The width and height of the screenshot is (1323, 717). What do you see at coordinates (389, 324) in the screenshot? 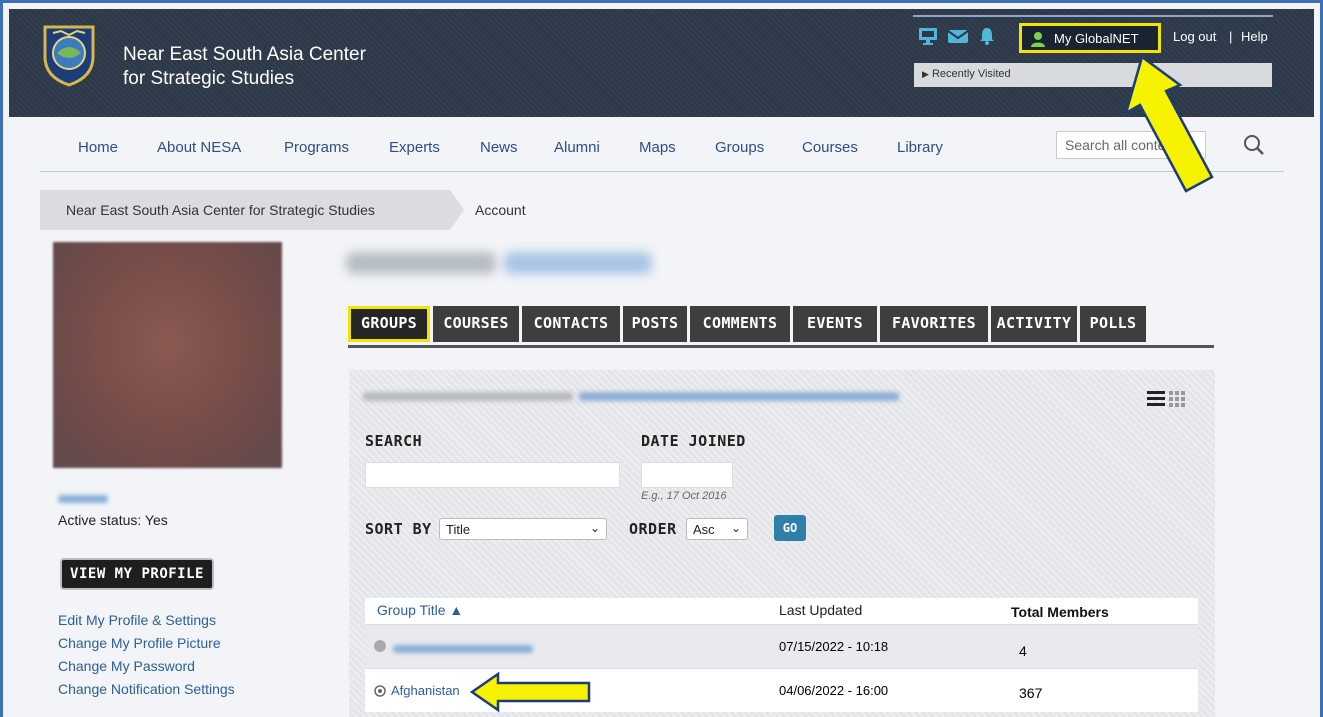
I see `tab-groups: GROUPS` at bounding box center [389, 324].